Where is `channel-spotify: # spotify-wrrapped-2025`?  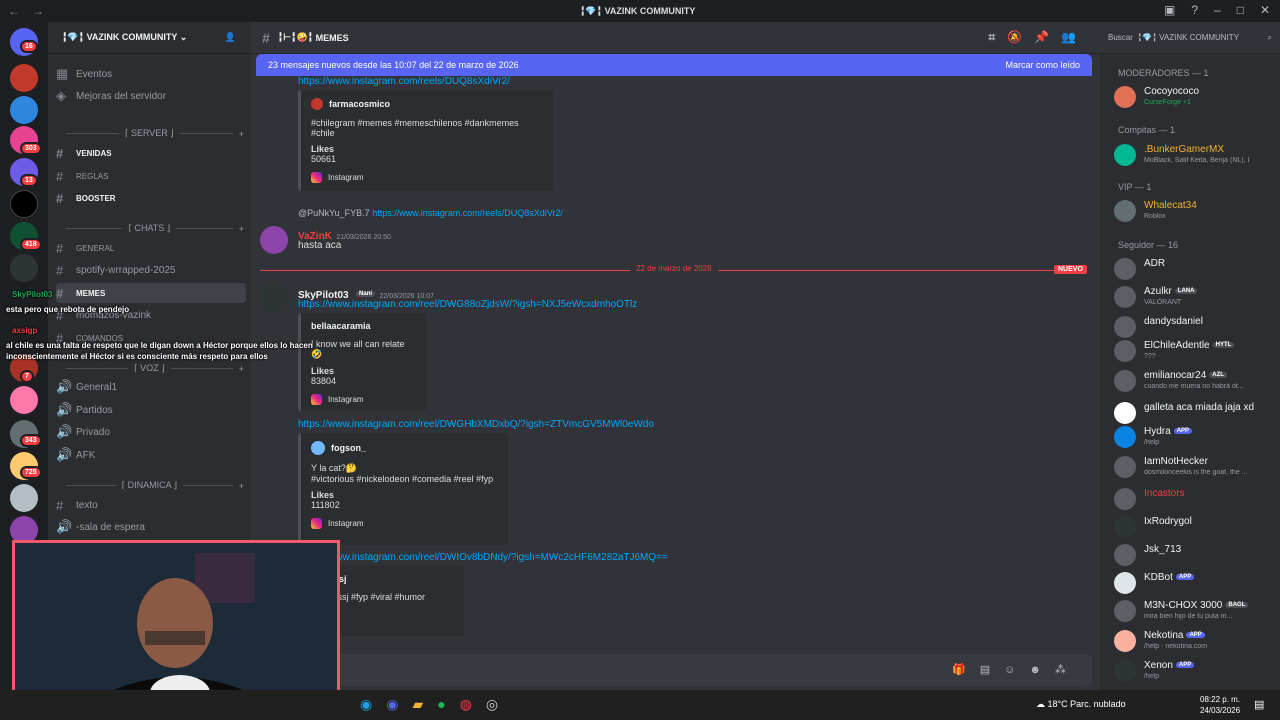 channel-spotify: # spotify-wrrapped-2025 is located at coordinates (151, 270).